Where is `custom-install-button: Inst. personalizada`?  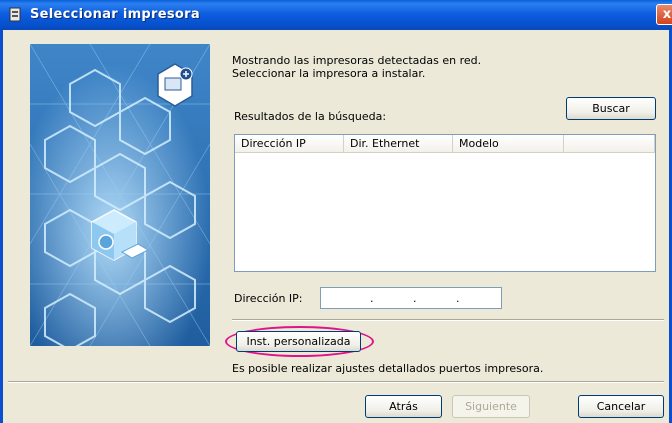 custom-install-button: Inst. personalizada is located at coordinates (298, 341).